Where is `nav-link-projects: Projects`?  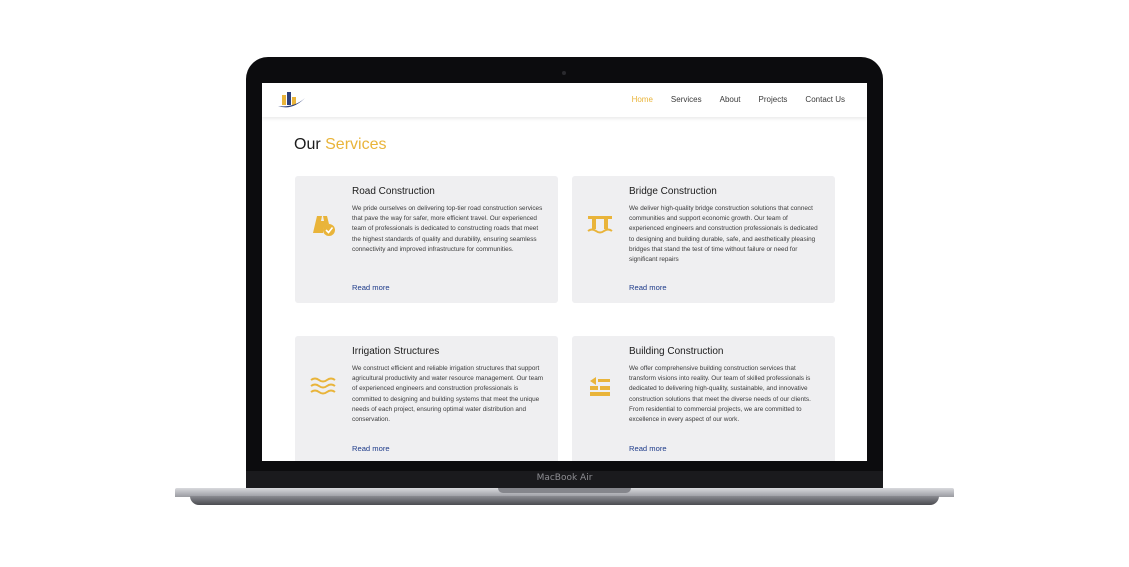 nav-link-projects: Projects is located at coordinates (773, 99).